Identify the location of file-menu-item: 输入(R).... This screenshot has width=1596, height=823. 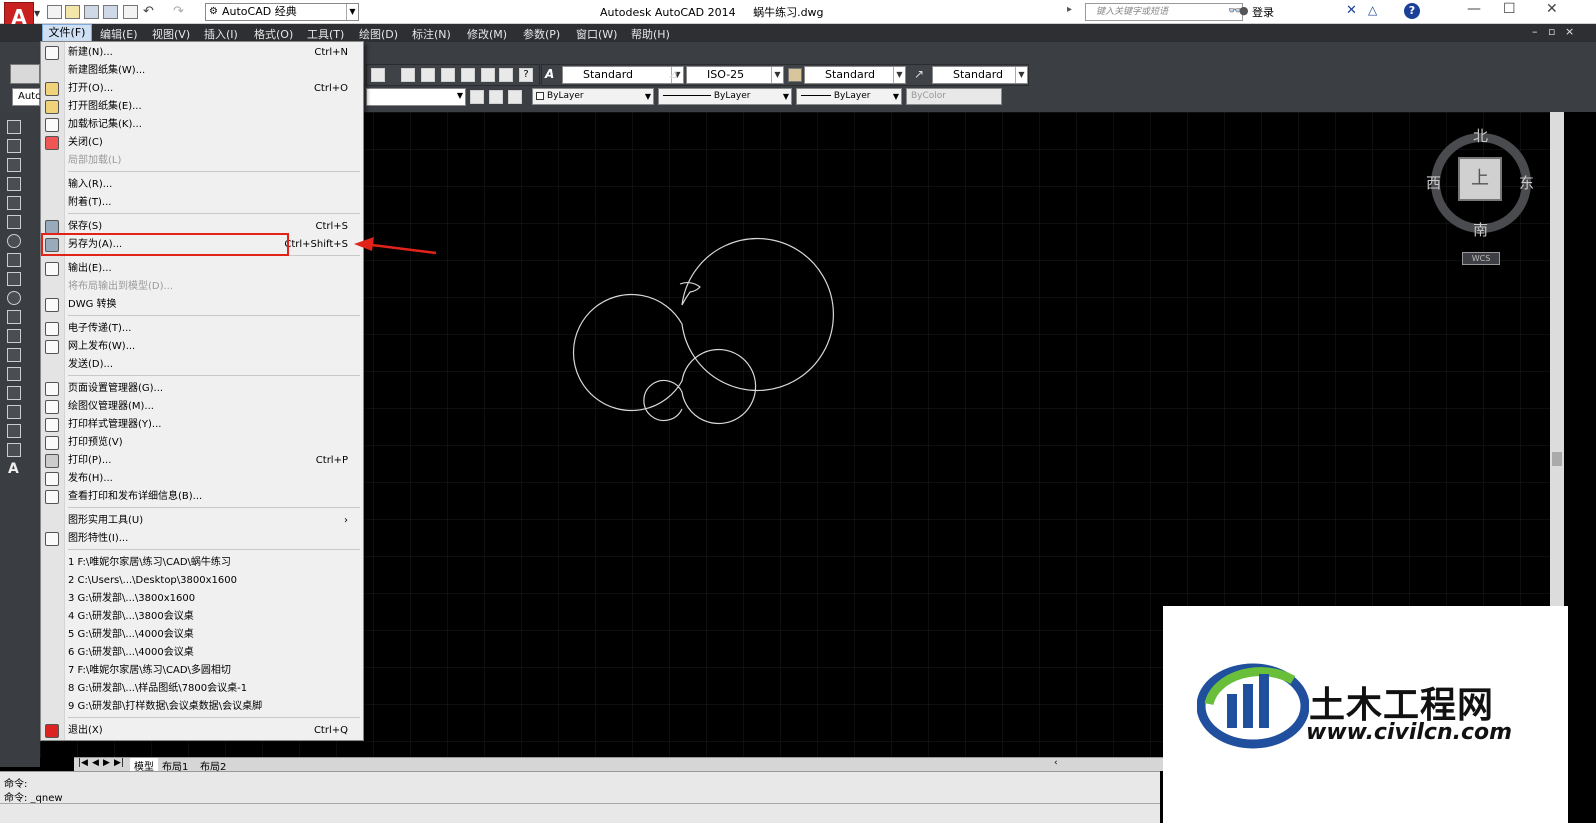
(202, 185).